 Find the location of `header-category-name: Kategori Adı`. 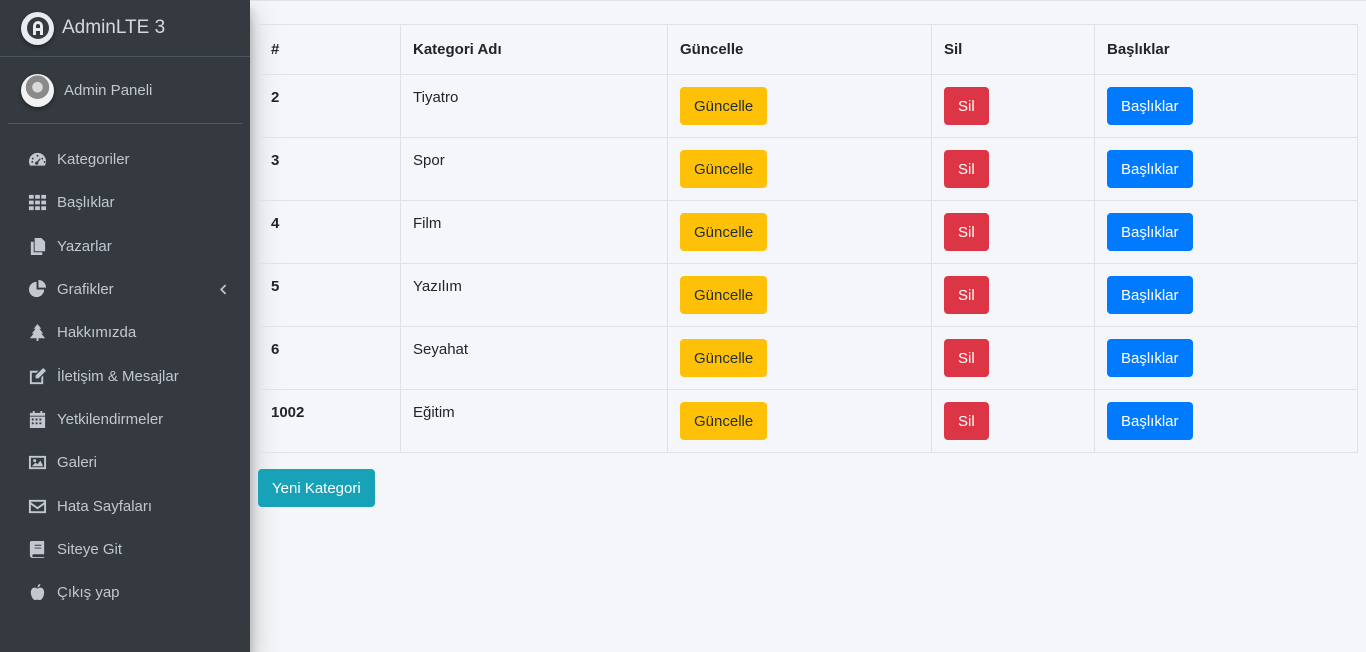

header-category-name: Kategori Adı is located at coordinates (534, 49).